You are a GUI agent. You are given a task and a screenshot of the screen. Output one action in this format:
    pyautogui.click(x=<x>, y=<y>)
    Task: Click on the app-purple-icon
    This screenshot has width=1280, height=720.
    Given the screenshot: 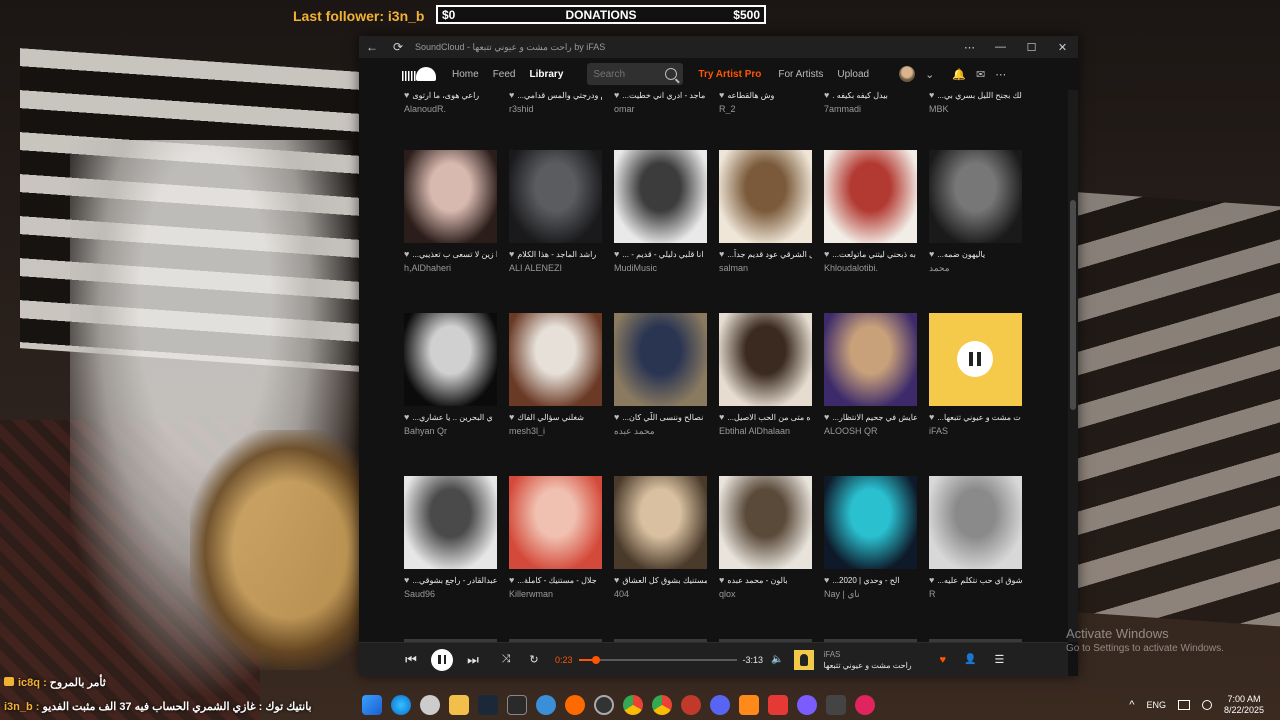 What is the action you would take?
    pyautogui.click(x=807, y=705)
    